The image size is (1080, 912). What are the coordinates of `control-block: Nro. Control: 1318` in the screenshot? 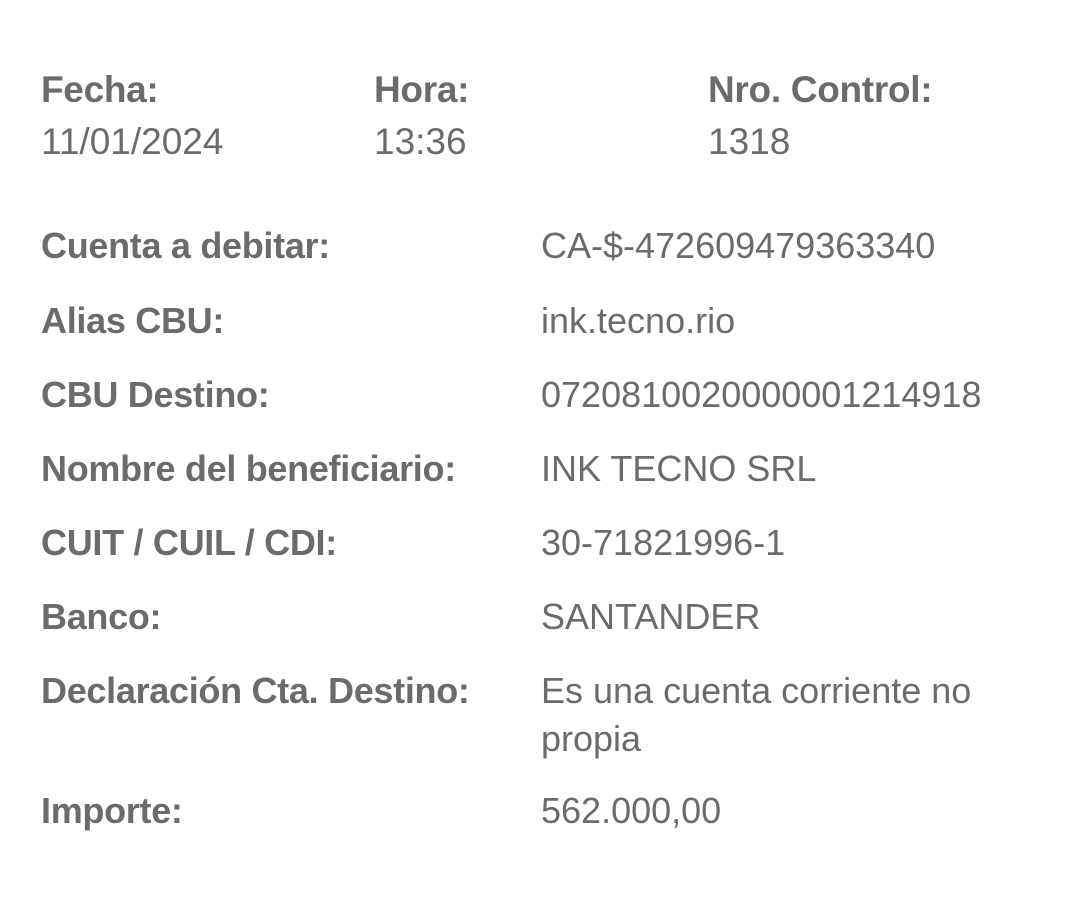 It's located at (820, 117).